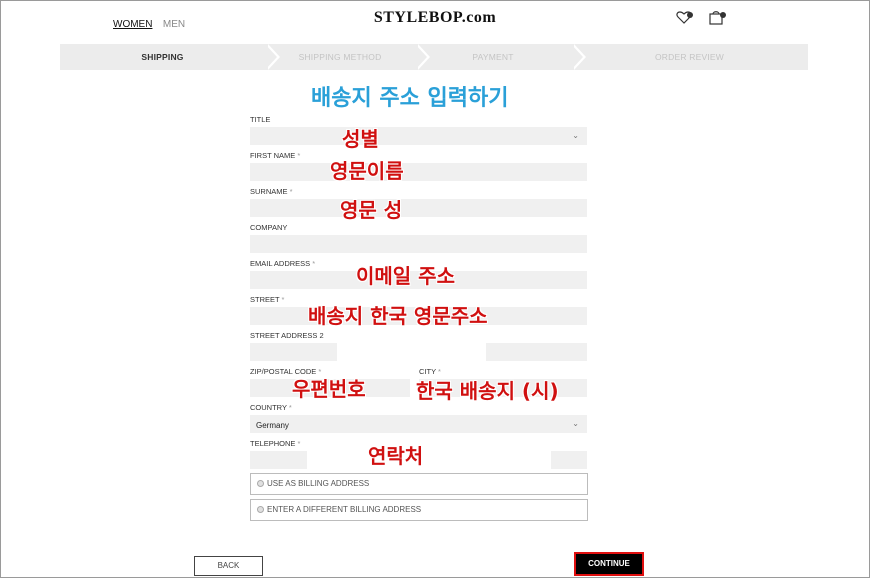 The width and height of the screenshot is (870, 578). Describe the element at coordinates (609, 564) in the screenshot. I see `continue-button: CONTINUE` at that location.